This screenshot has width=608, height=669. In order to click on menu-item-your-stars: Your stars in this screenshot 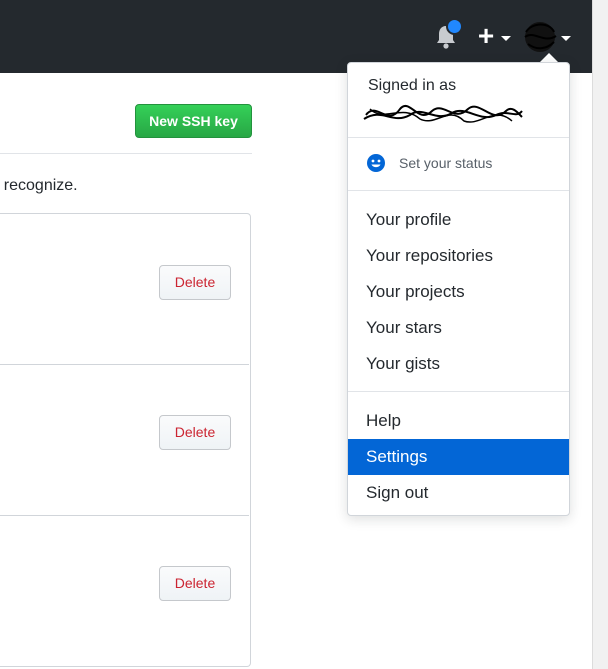, I will do `click(458, 328)`.